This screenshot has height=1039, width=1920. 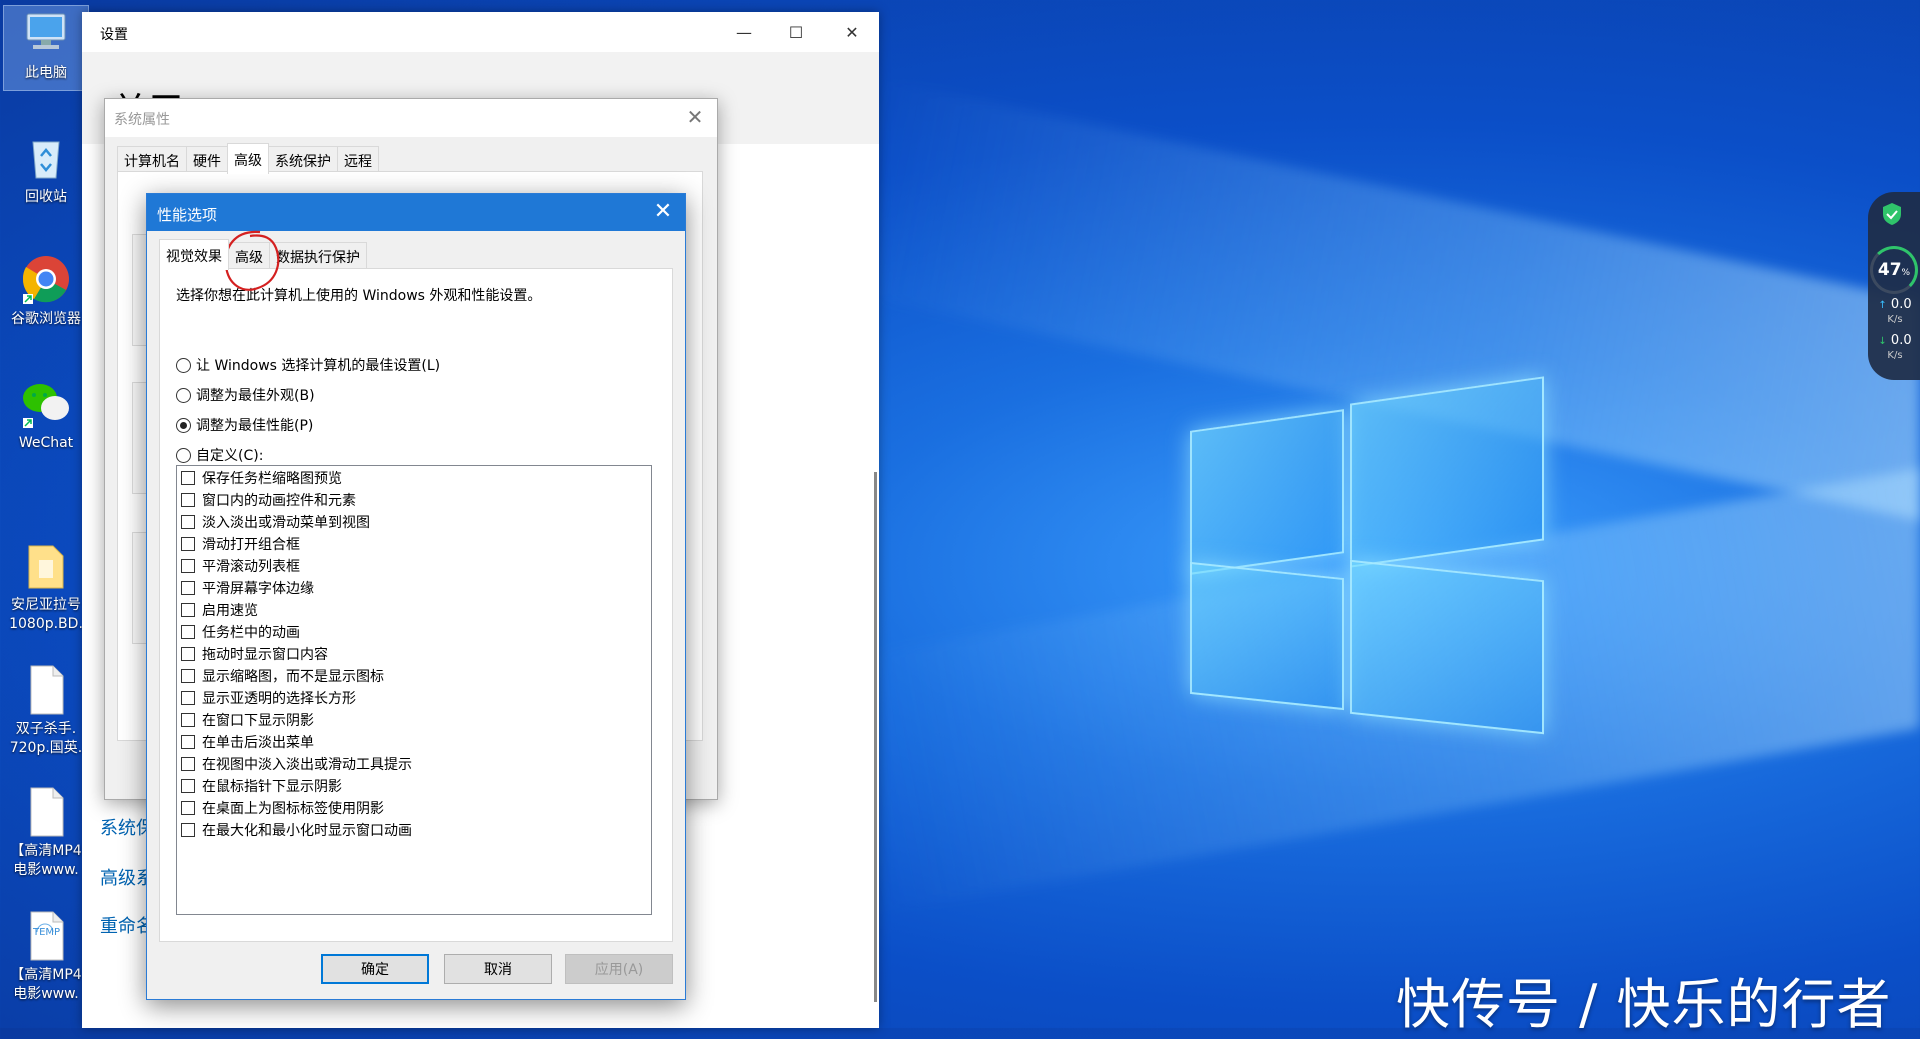 I want to click on desktop-icon-label: 谷歌浏览器, so click(x=46, y=319).